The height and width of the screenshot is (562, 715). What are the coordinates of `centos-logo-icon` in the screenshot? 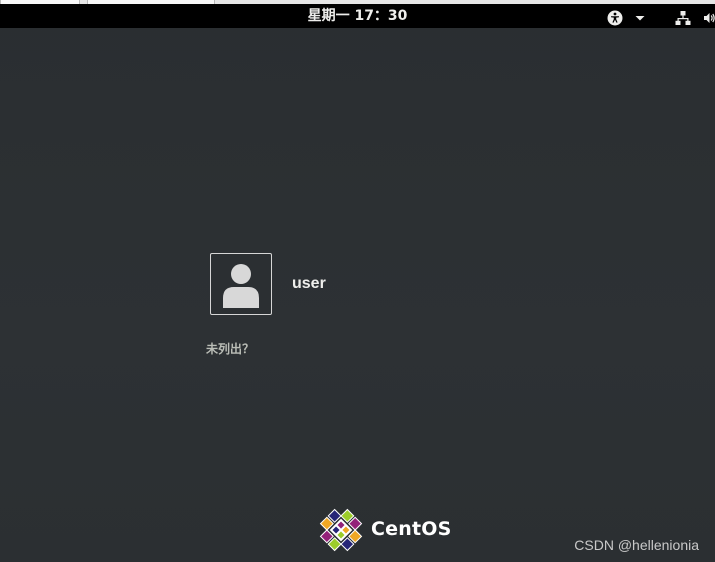 It's located at (341, 530).